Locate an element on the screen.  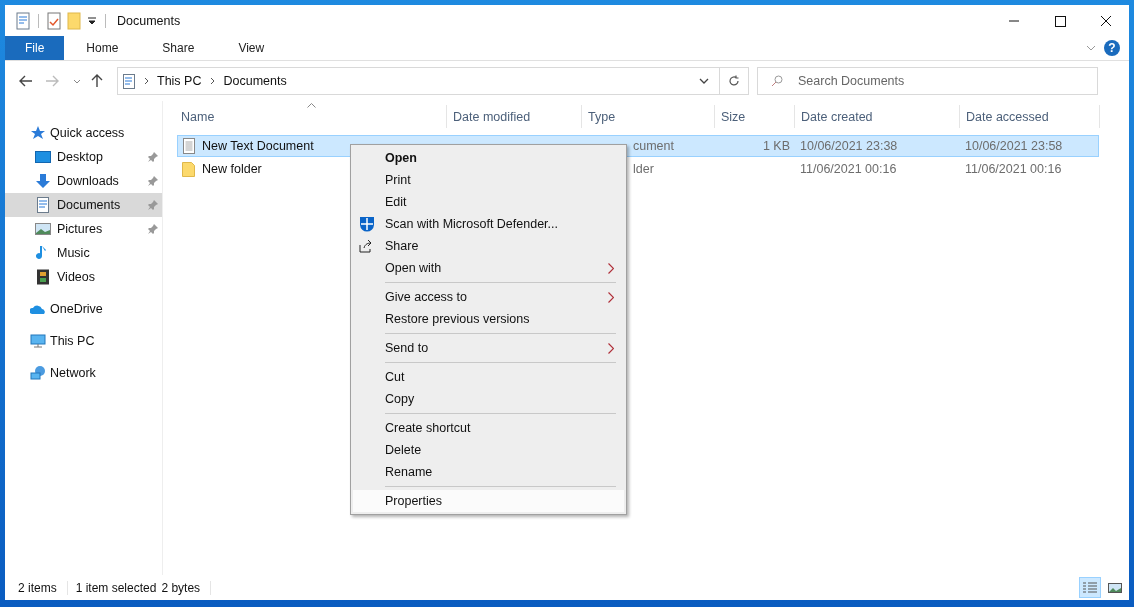
breadcrumb: Documents is located at coordinates (255, 81).